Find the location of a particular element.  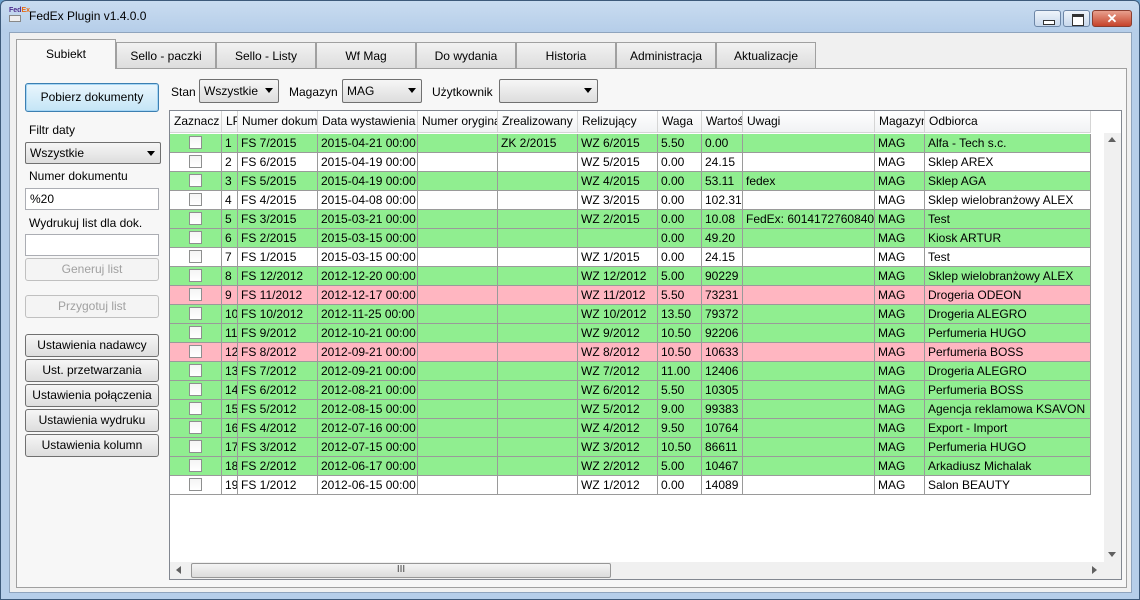

tab-administracja: Administracja is located at coordinates (666, 55).